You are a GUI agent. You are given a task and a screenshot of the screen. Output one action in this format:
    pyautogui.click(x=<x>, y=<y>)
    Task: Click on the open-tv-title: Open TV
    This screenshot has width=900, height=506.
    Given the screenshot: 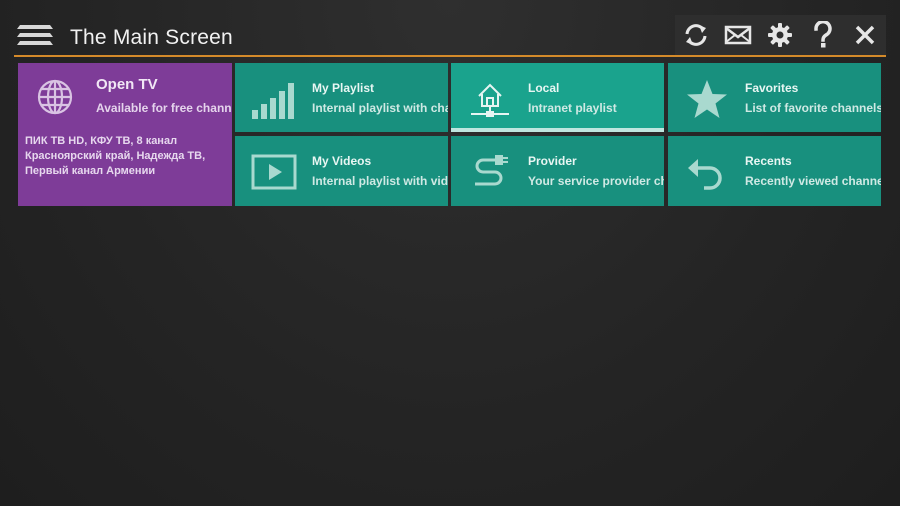 What is the action you would take?
    pyautogui.click(x=127, y=84)
    